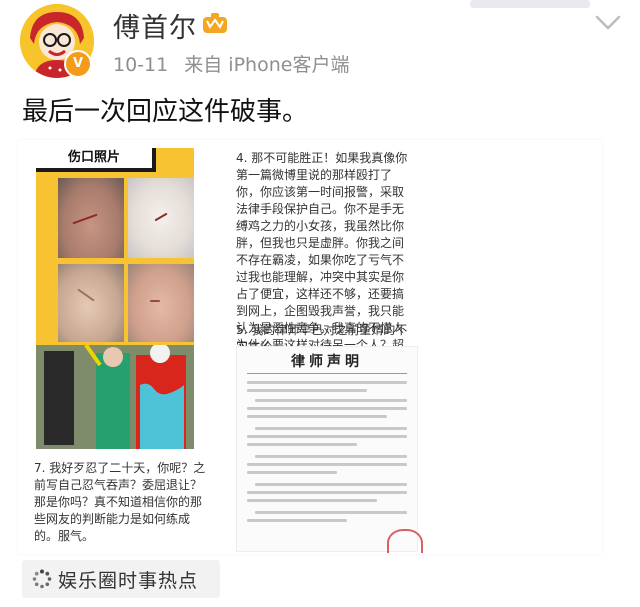 This screenshot has width=640, height=607. I want to click on wound-photo-title: 伤口照片, so click(96, 160).